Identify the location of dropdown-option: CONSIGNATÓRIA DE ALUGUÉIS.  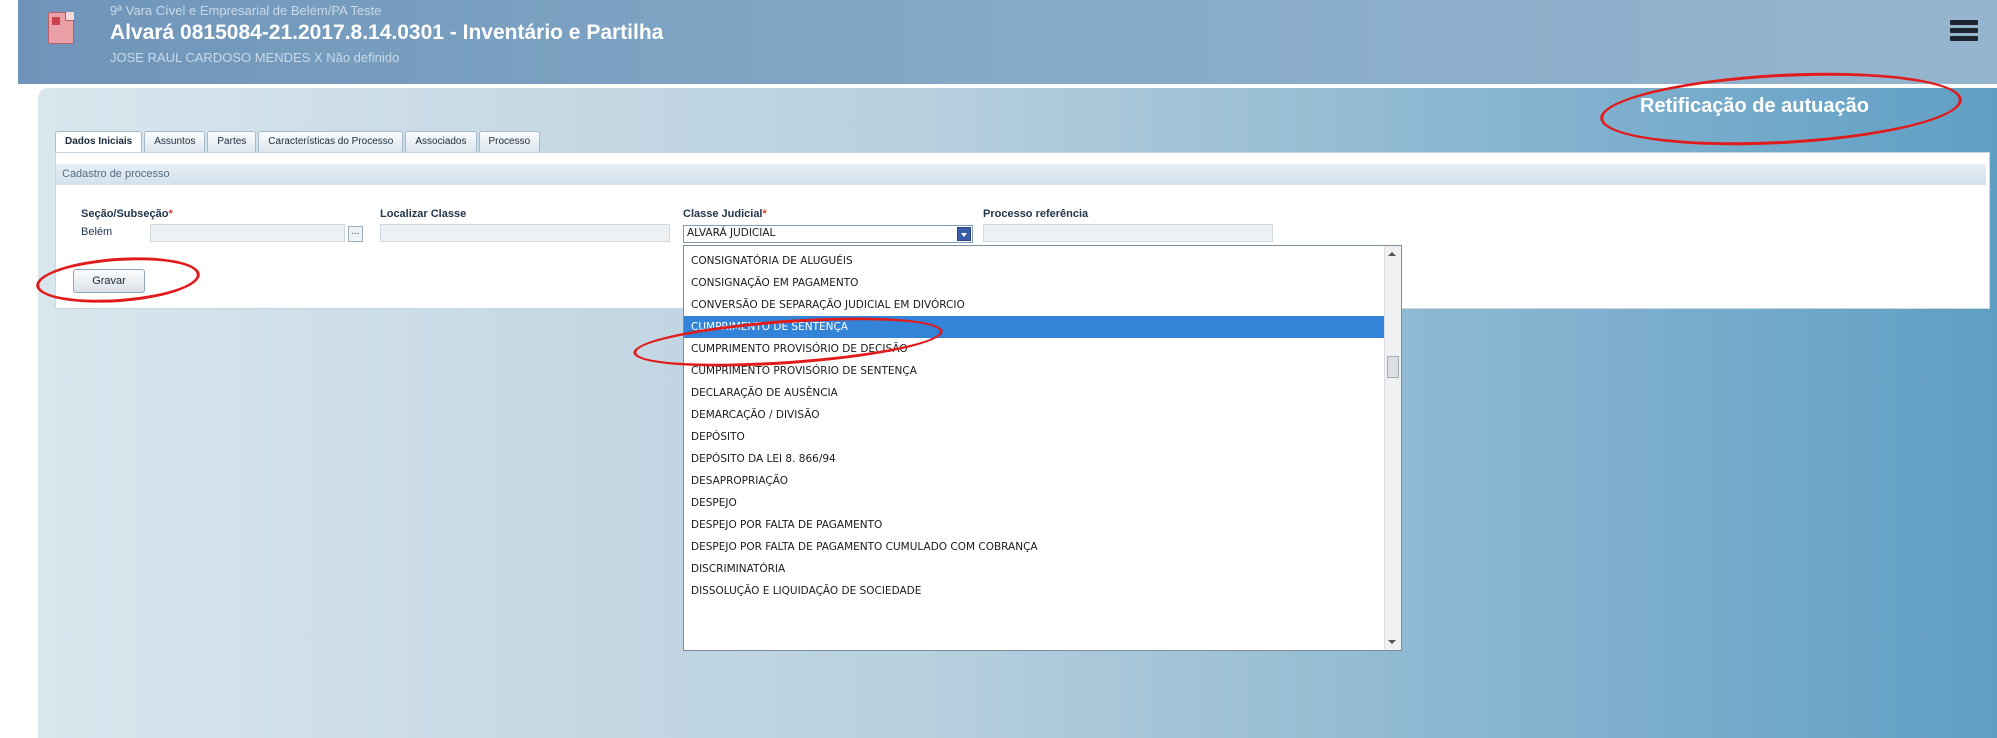
(1034, 261).